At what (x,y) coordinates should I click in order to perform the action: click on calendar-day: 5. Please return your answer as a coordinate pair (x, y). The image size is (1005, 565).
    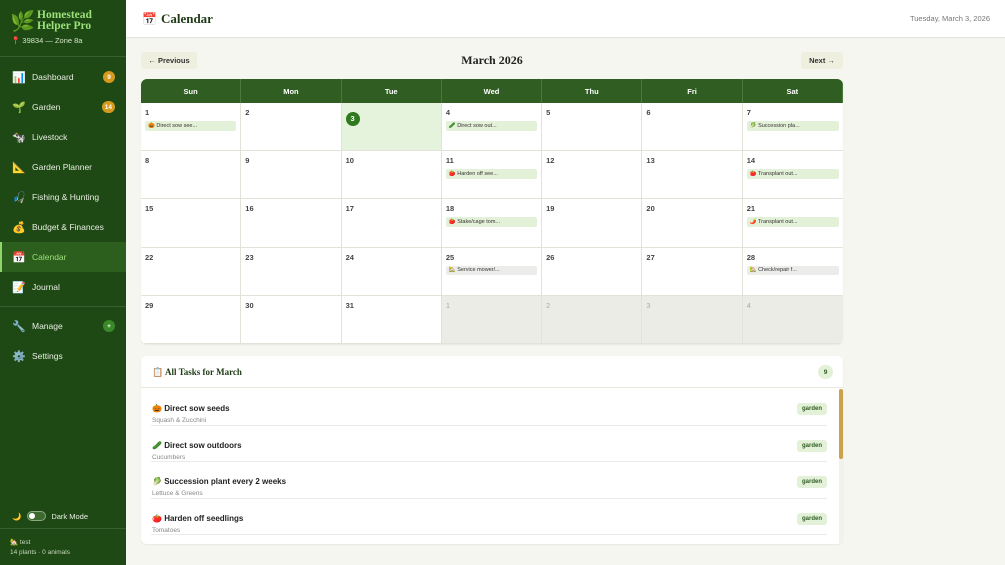
    Looking at the image, I should click on (592, 127).